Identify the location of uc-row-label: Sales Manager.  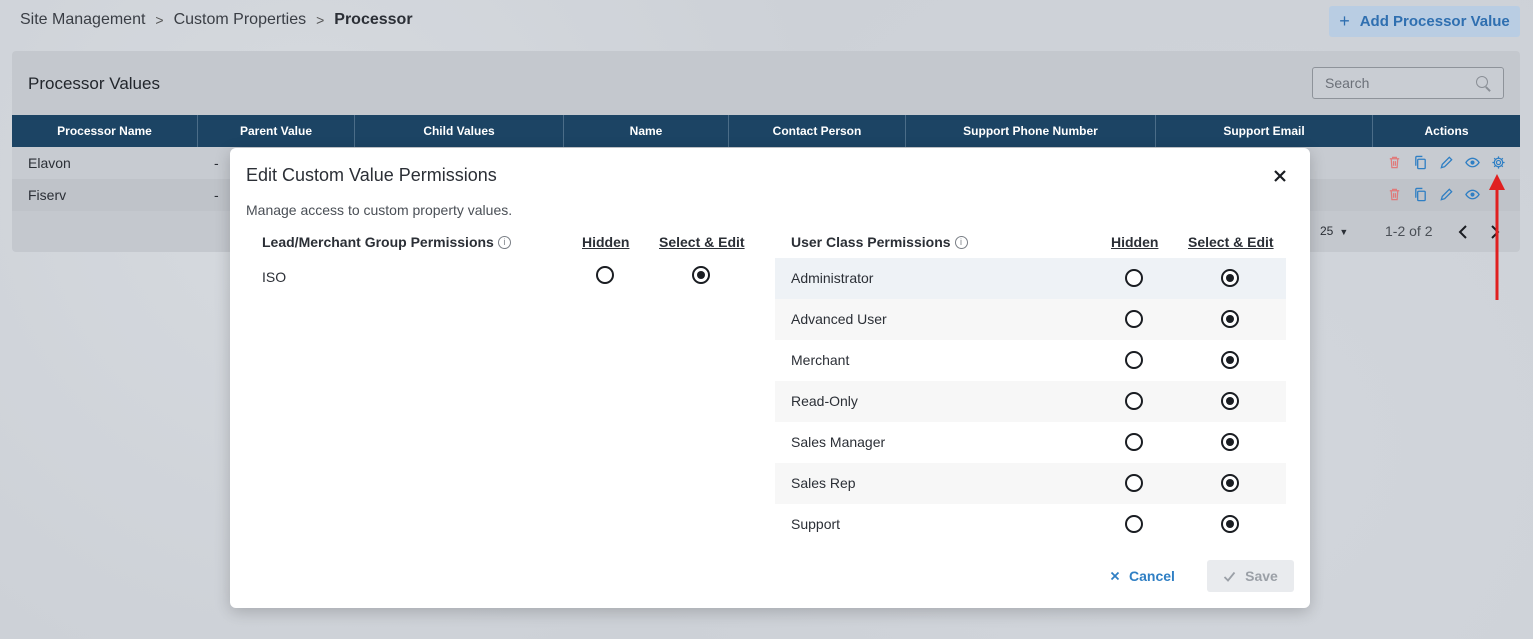
(838, 442).